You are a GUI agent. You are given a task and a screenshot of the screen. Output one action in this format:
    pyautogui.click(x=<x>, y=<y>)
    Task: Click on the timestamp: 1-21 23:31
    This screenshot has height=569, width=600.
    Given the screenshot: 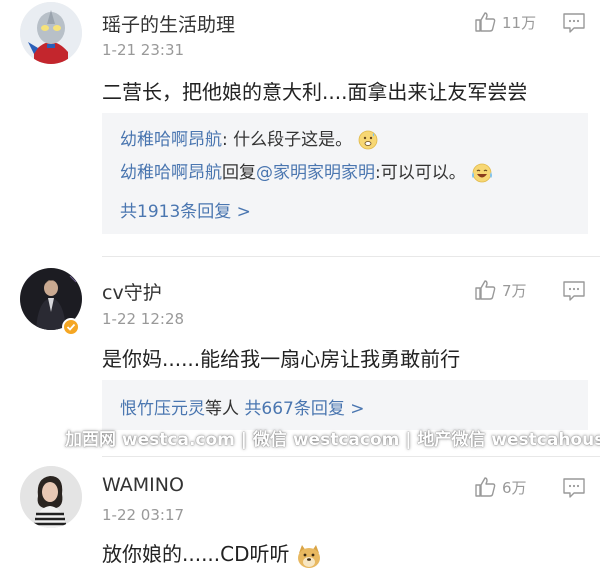 What is the action you would take?
    pyautogui.click(x=143, y=50)
    